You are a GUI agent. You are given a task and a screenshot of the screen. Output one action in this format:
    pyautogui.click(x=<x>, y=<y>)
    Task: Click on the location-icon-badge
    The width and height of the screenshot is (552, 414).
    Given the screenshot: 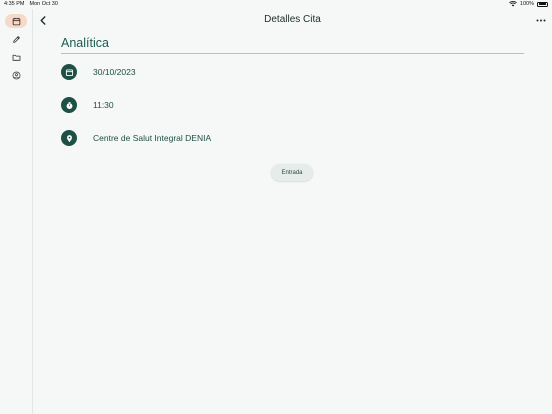 What is the action you would take?
    pyautogui.click(x=69, y=138)
    